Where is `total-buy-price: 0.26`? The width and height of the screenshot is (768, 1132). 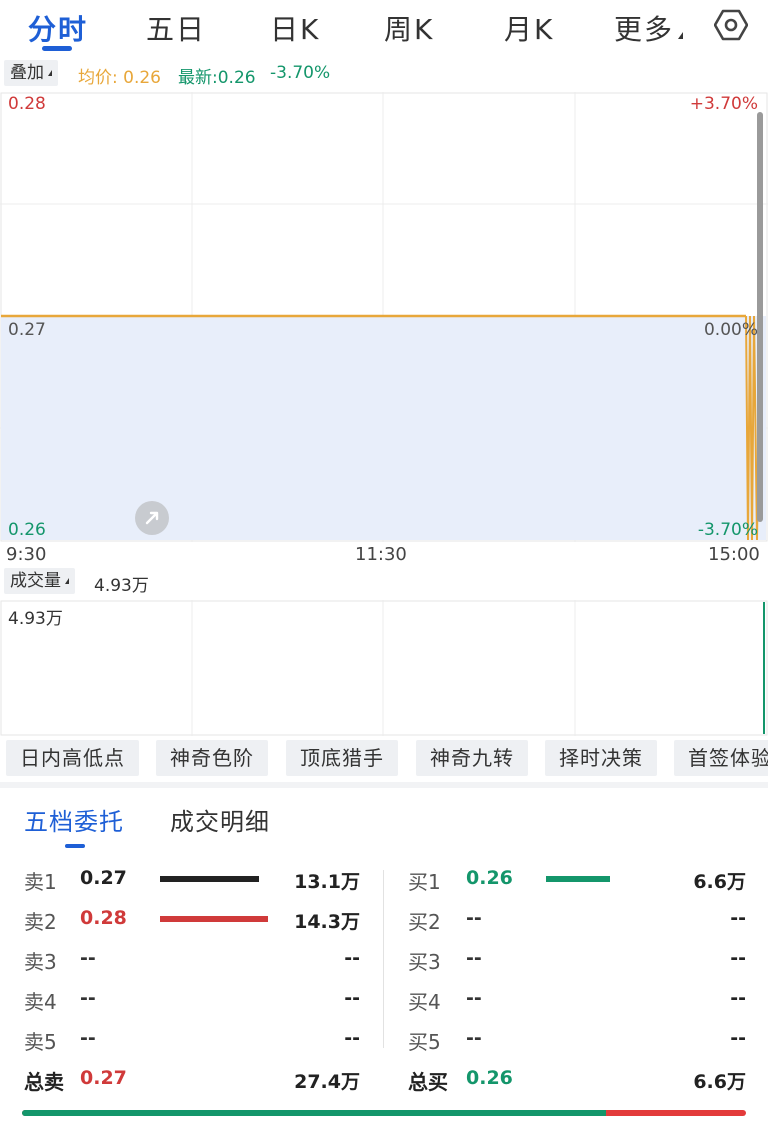
total-buy-price: 0.26 is located at coordinates (489, 1078).